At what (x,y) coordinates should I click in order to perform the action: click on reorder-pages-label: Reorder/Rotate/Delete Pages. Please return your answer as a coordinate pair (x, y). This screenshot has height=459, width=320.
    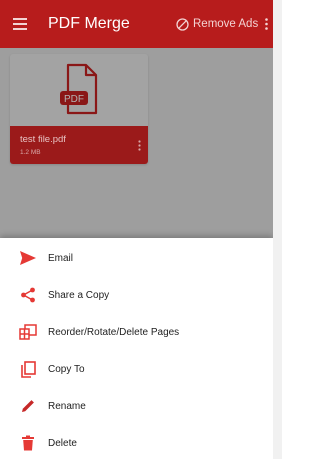
    Looking at the image, I should click on (114, 332).